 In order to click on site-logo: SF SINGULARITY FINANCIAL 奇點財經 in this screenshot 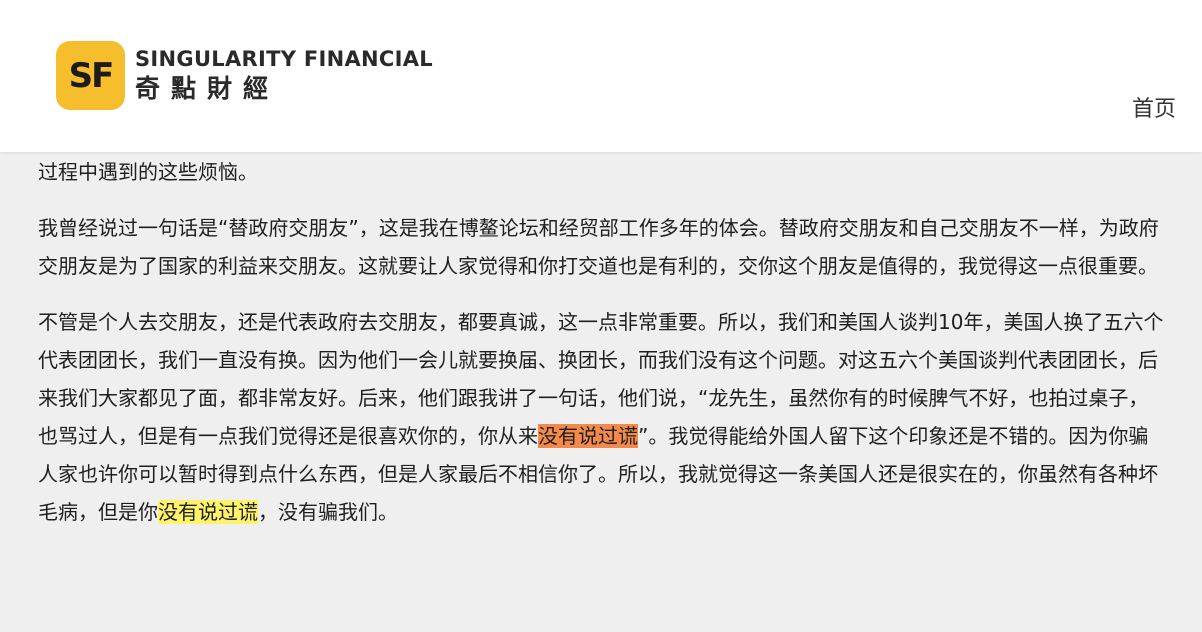, I will do `click(244, 75)`.